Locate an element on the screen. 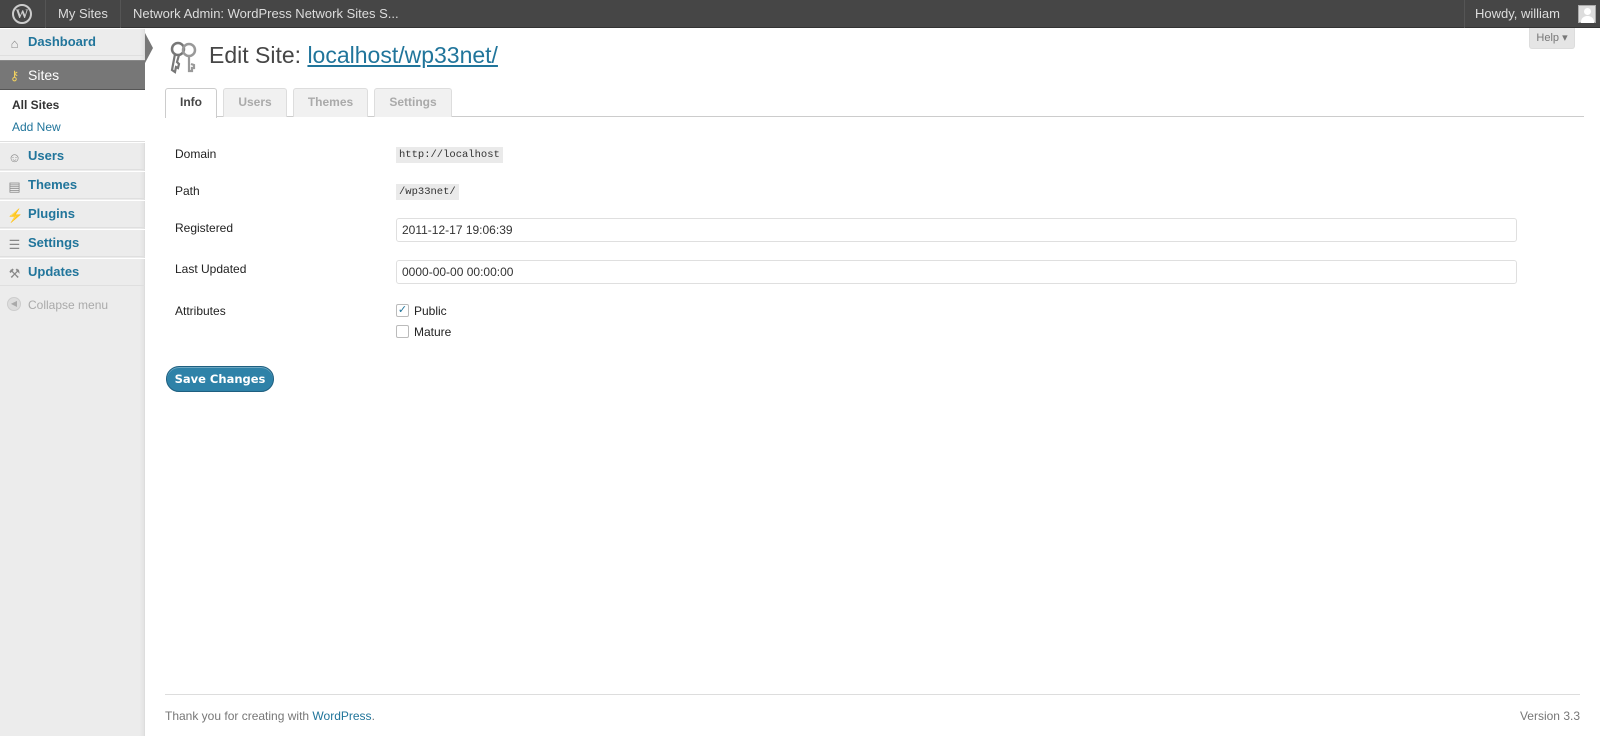 The height and width of the screenshot is (736, 1600). users-icon: ☺ is located at coordinates (14, 157).